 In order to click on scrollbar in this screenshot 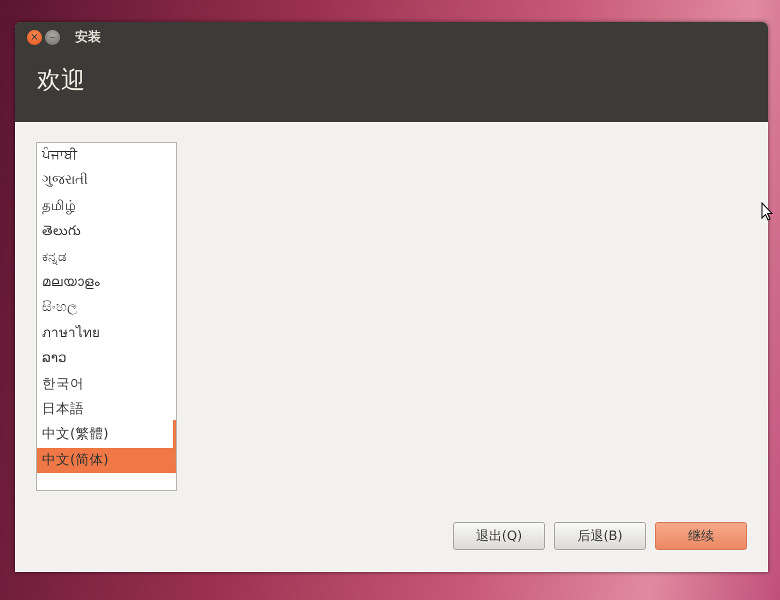, I will do `click(174, 443)`.